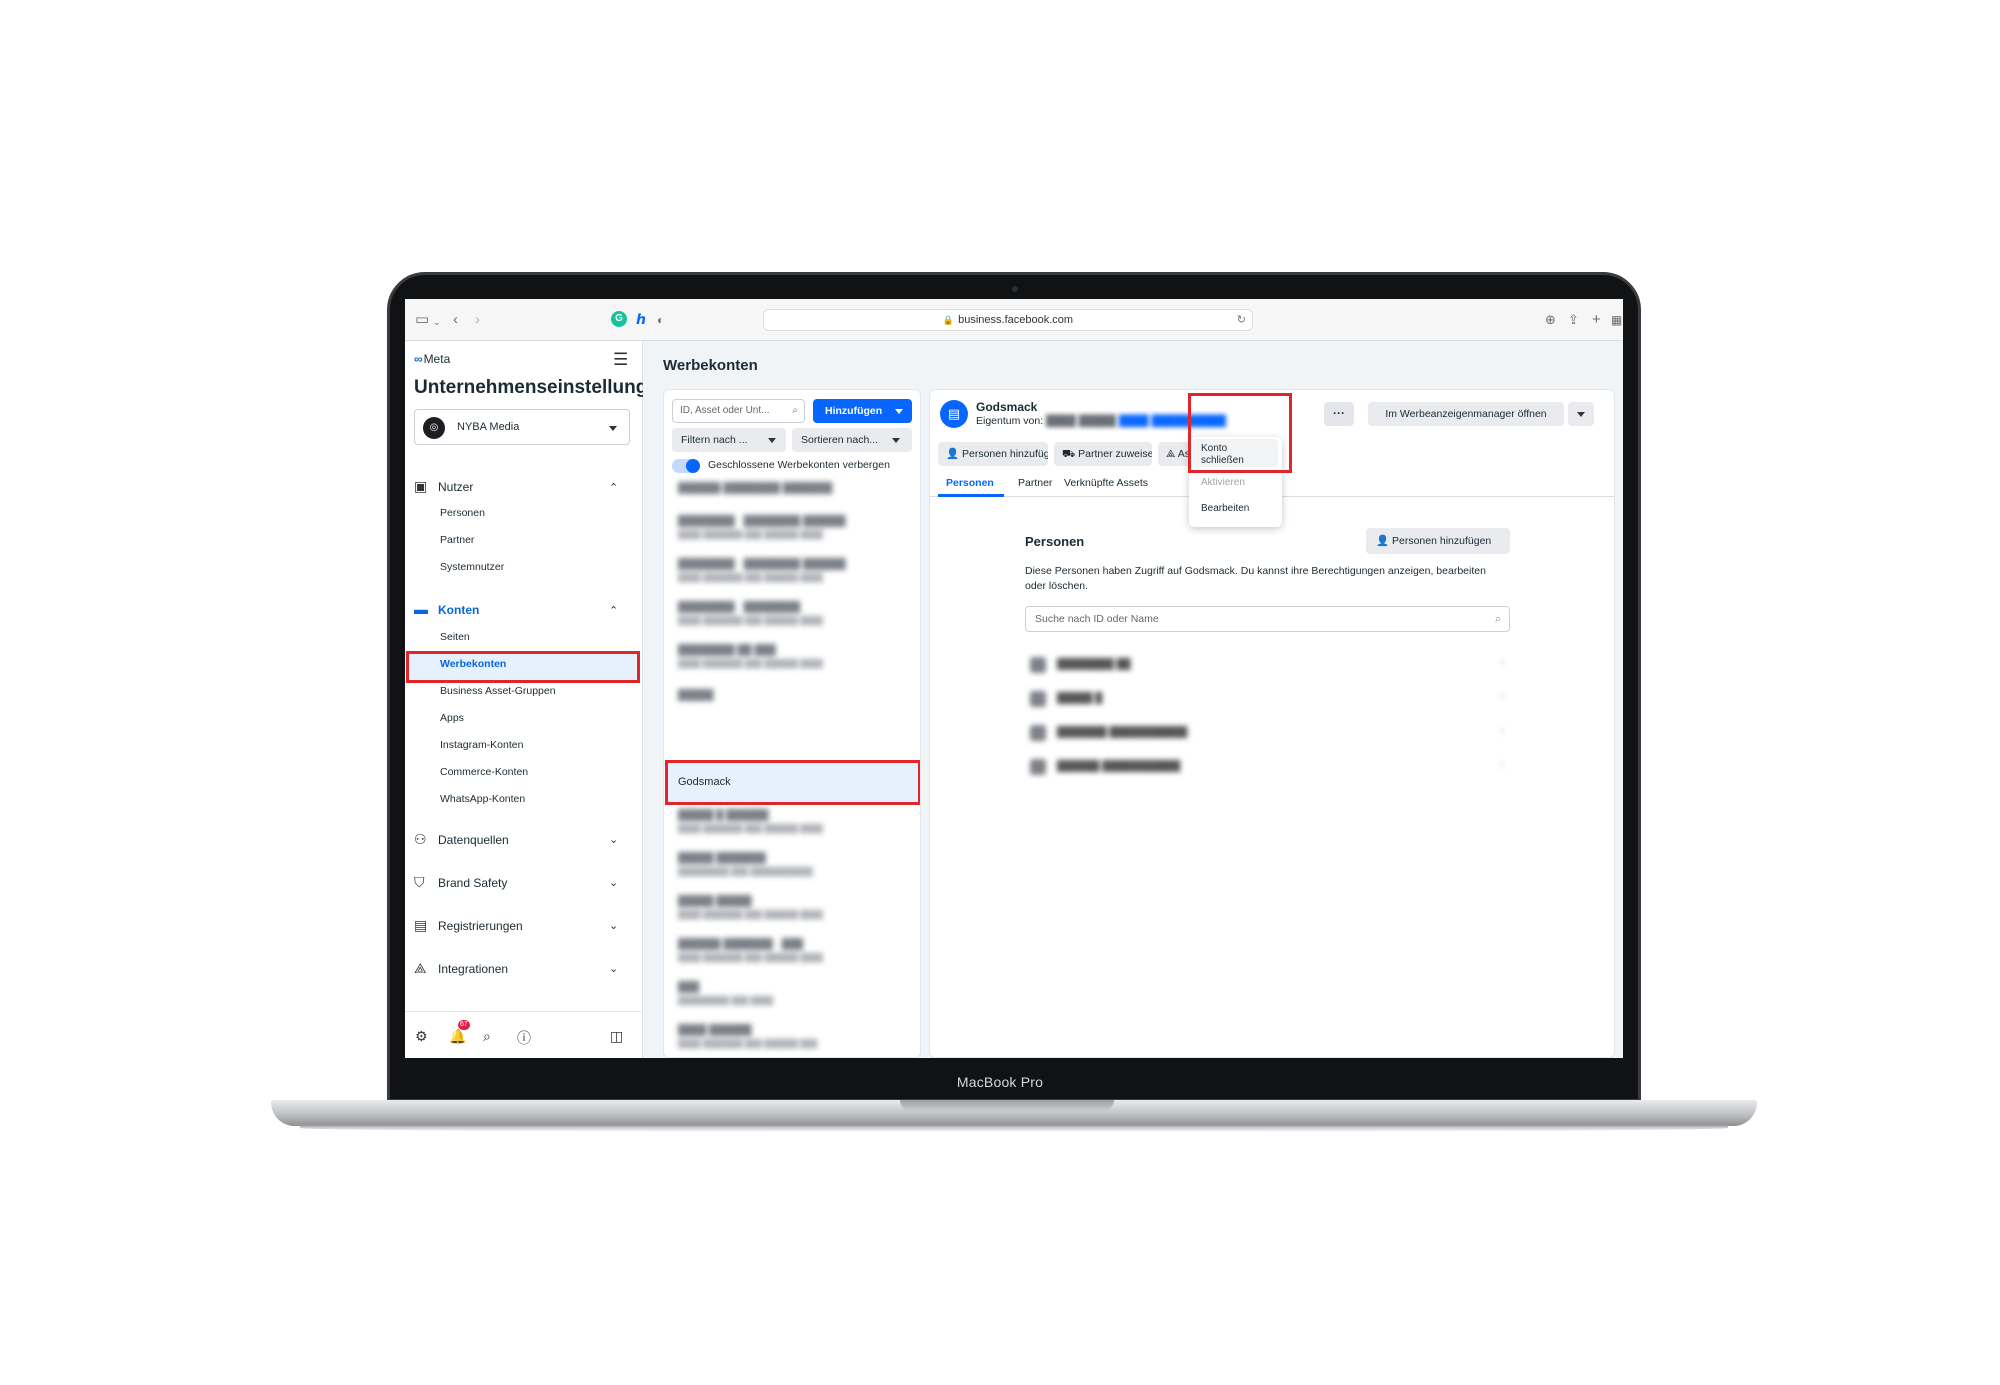 Image resolution: width=2000 pixels, height=1385 pixels. Describe the element at coordinates (695, 695) in the screenshot. I see `list-item: █████` at that location.